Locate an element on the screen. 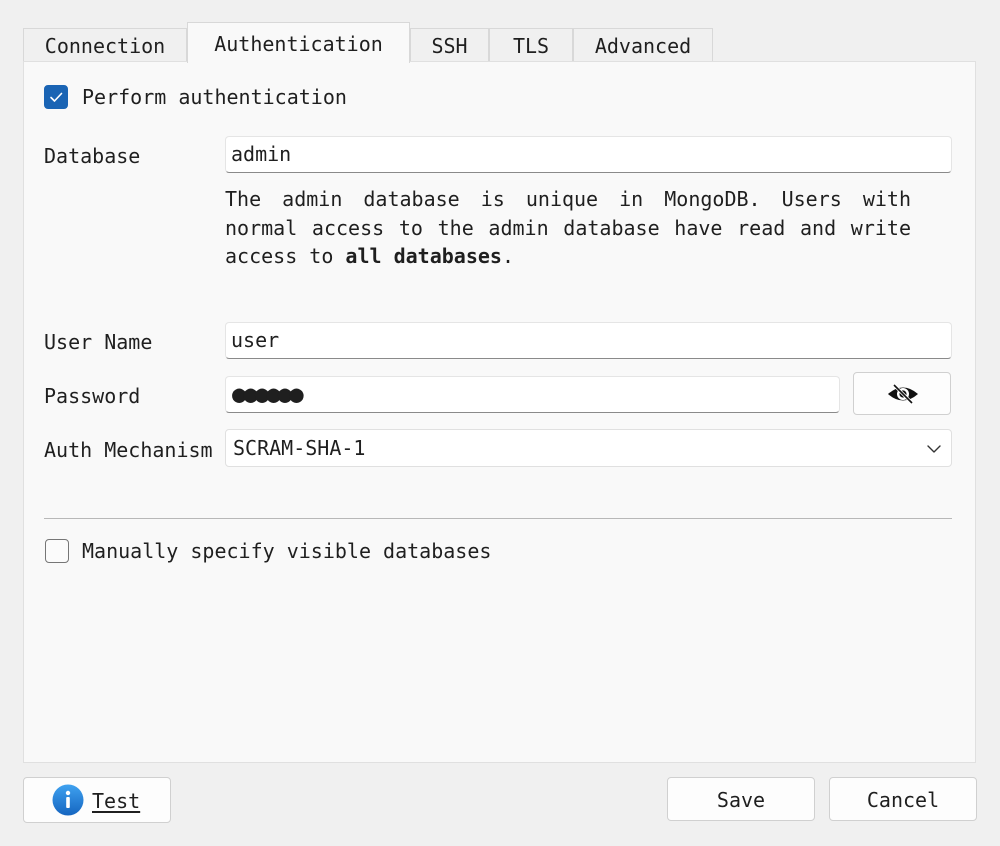  username-value: user is located at coordinates (255, 340).